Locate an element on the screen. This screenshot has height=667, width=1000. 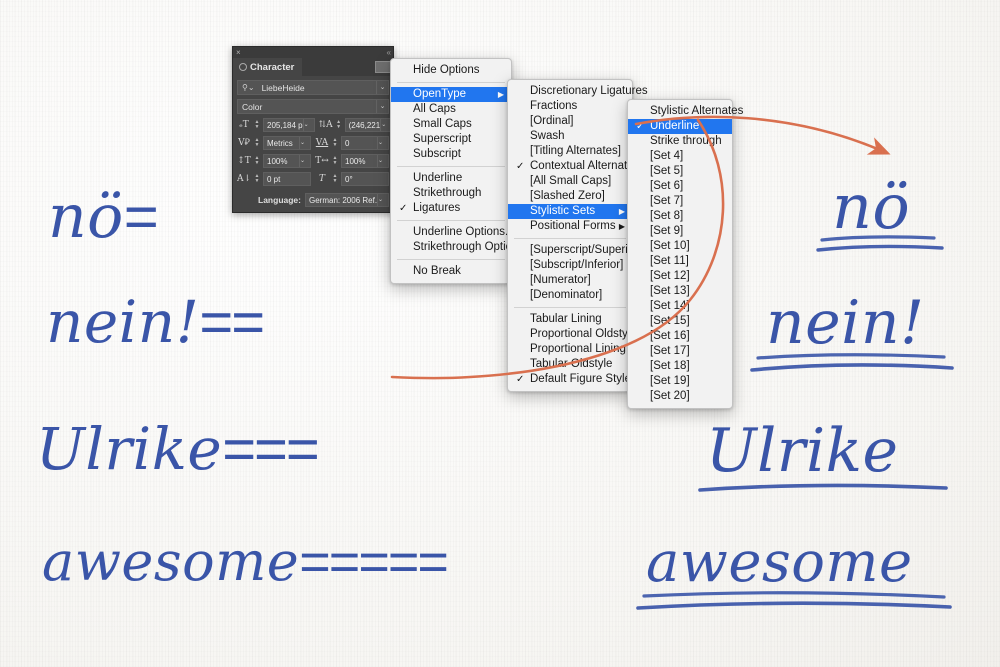
tracking-control: VA ▲ ▼ 0 ⌄ is located at coordinates (352, 143).